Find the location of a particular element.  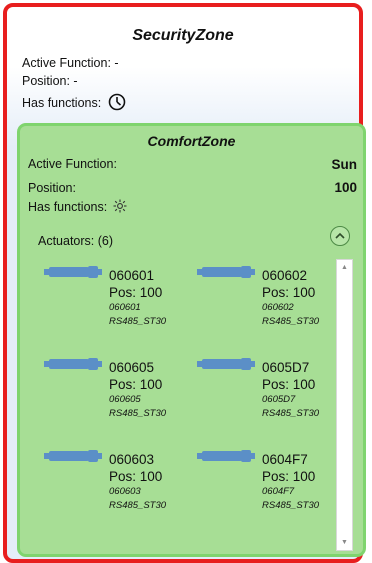

collapse-button is located at coordinates (340, 236).